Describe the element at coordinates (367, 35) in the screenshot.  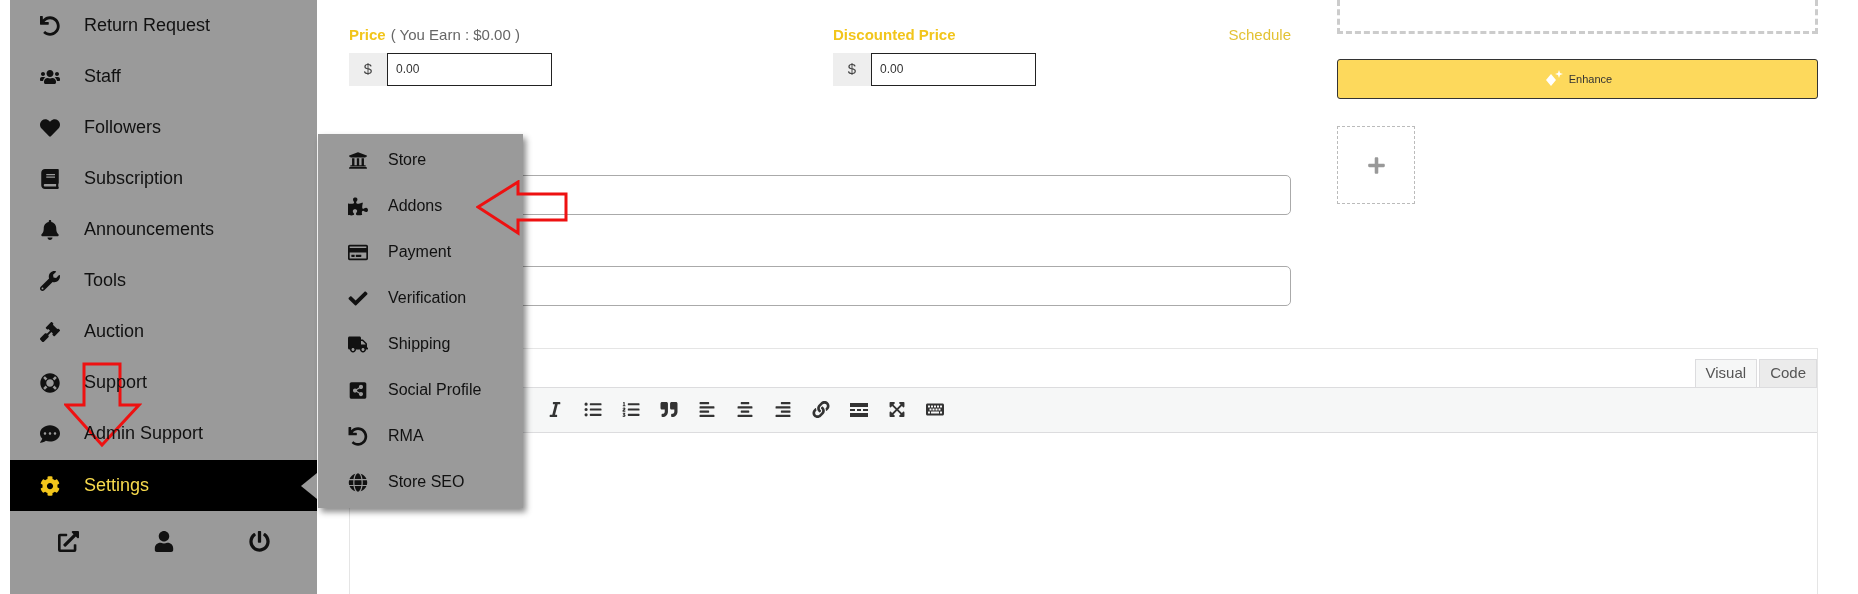
I see `price-label: Price` at that location.